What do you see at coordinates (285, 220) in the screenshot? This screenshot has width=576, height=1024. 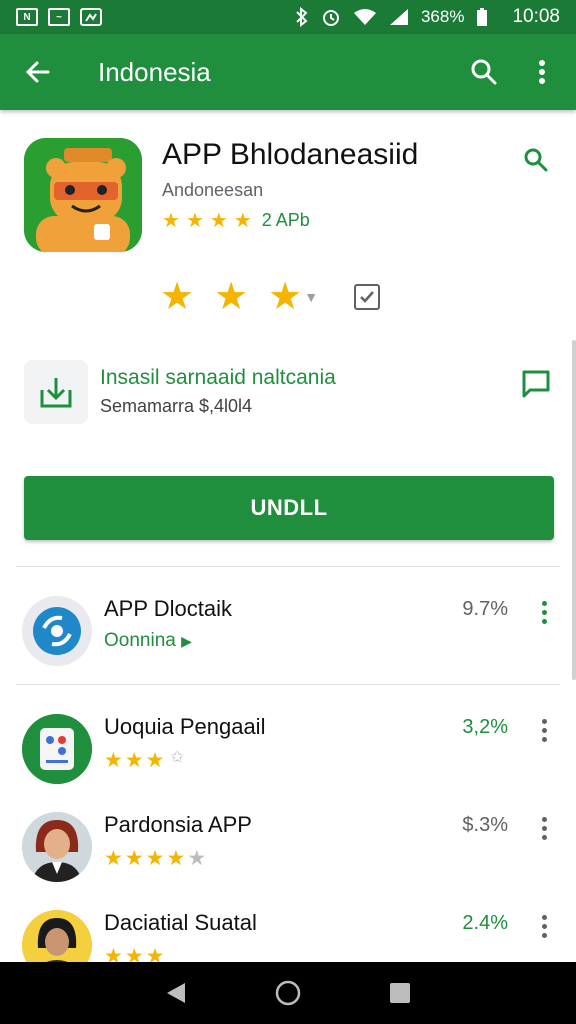 I see `rating-count: 2 APb` at bounding box center [285, 220].